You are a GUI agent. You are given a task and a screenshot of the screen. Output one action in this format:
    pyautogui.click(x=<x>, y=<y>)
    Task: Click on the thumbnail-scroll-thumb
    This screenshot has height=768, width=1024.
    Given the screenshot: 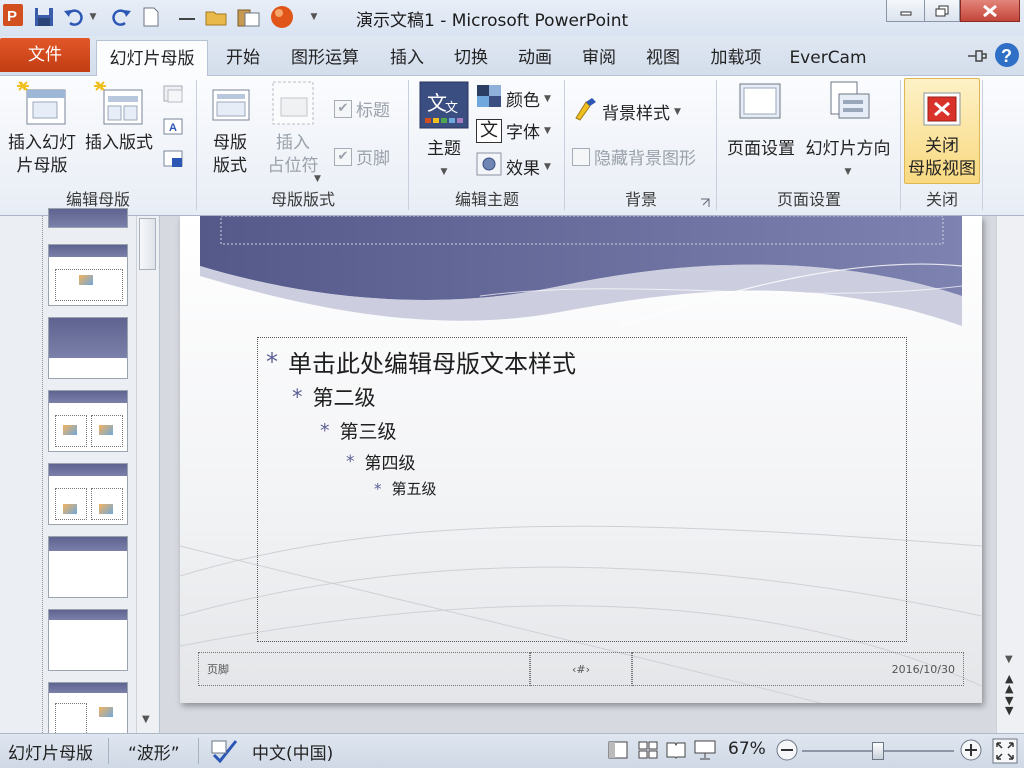 What is the action you would take?
    pyautogui.click(x=147, y=244)
    